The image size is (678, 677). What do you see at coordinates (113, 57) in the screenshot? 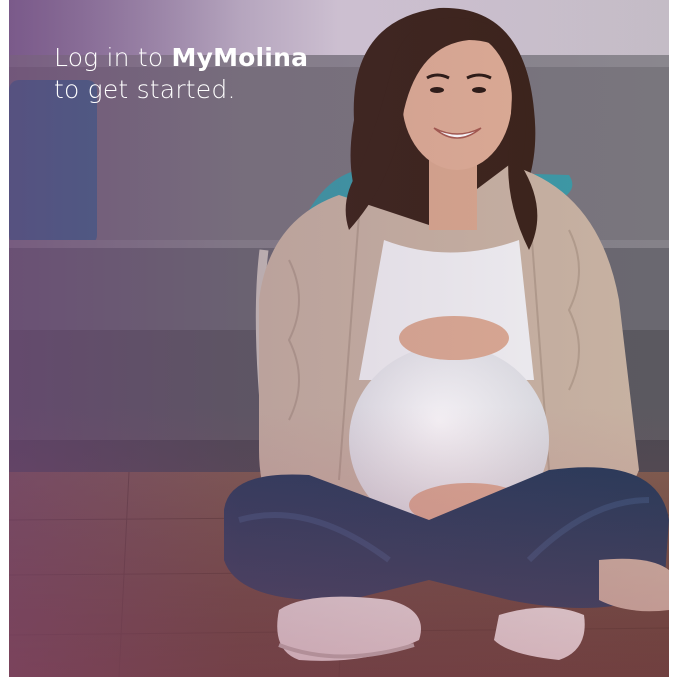
I see `headline-line1-prefix: Log in to` at bounding box center [113, 57].